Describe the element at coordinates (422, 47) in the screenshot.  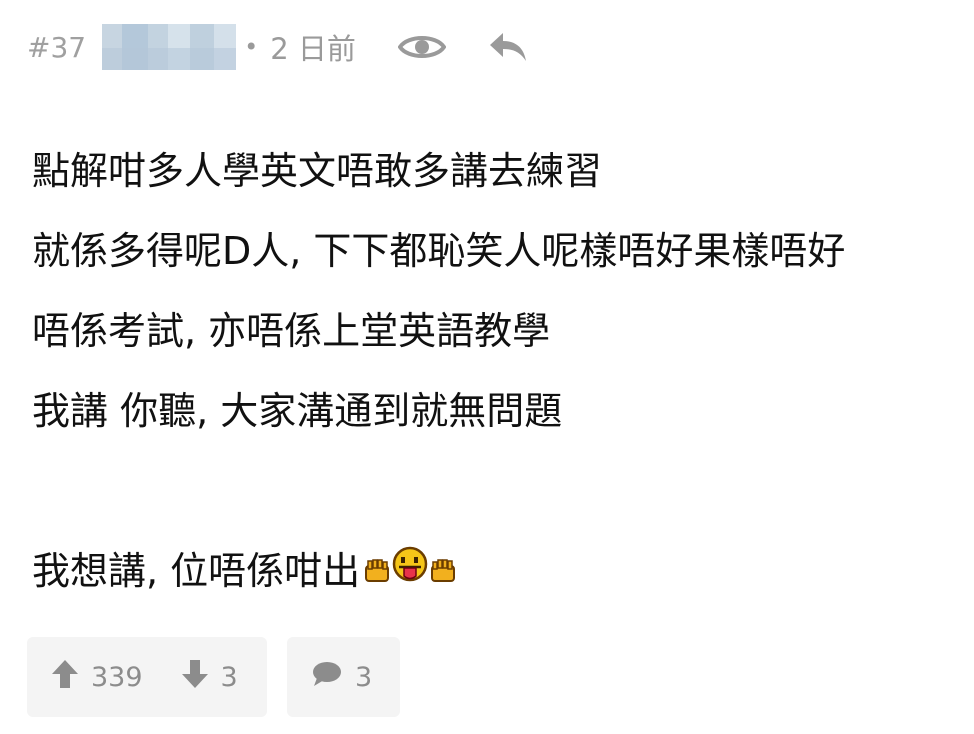
I see `eye-icon` at that location.